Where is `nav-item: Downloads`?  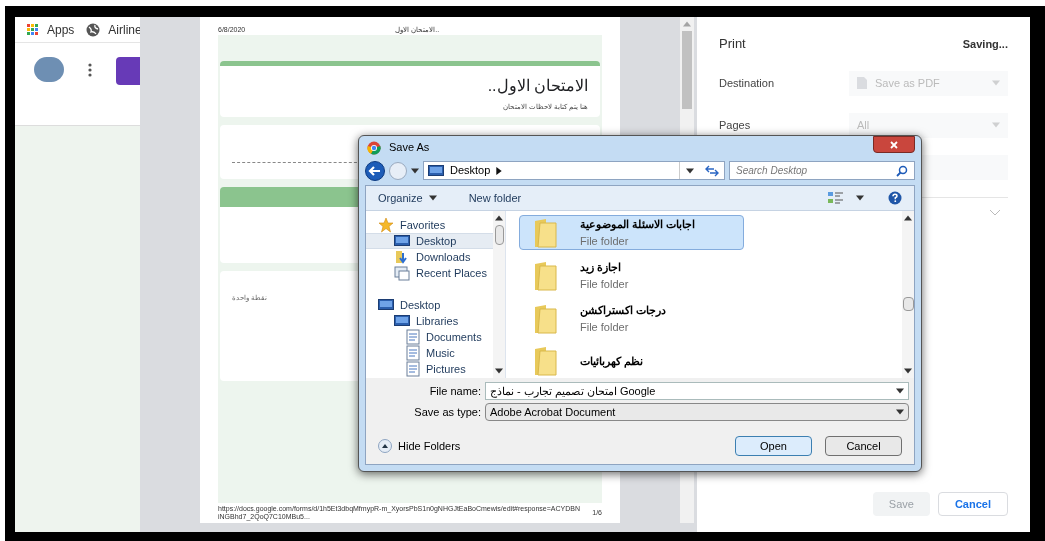
nav-item: Downloads is located at coordinates (429, 257).